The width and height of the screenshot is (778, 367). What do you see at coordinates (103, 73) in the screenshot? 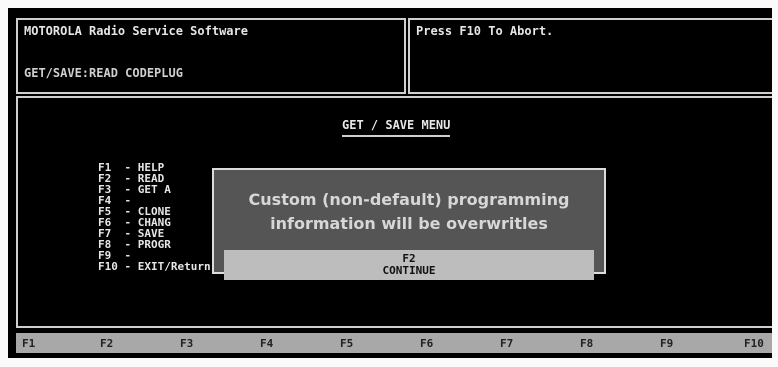
I see `status-line: GET/SAVE:READ CODEPLUG` at bounding box center [103, 73].